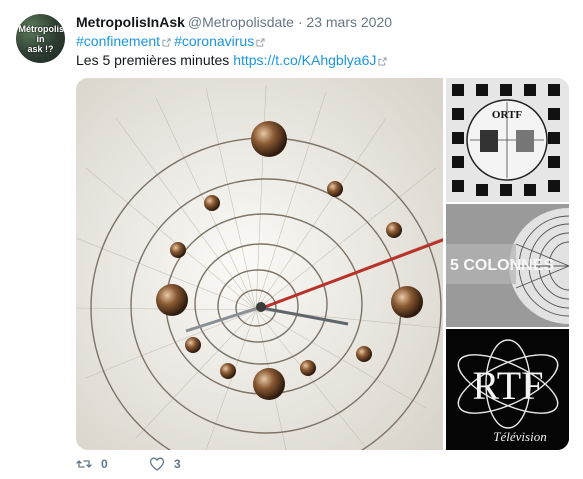 The image size is (583, 479). I want to click on tweet-link: https://t.co/KAhgblya6J, so click(304, 60).